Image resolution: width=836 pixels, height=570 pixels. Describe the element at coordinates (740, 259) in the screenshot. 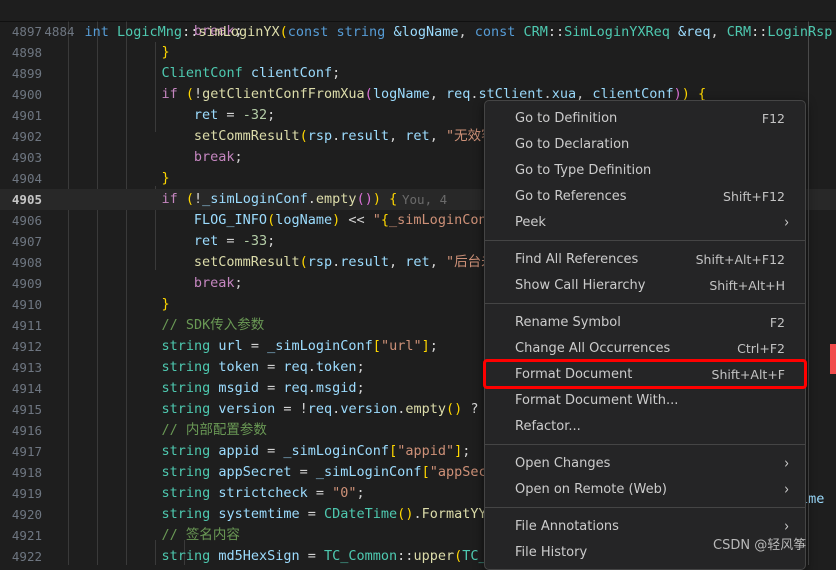

I see `menu-item-shortcut: Shift+Alt+F12` at that location.